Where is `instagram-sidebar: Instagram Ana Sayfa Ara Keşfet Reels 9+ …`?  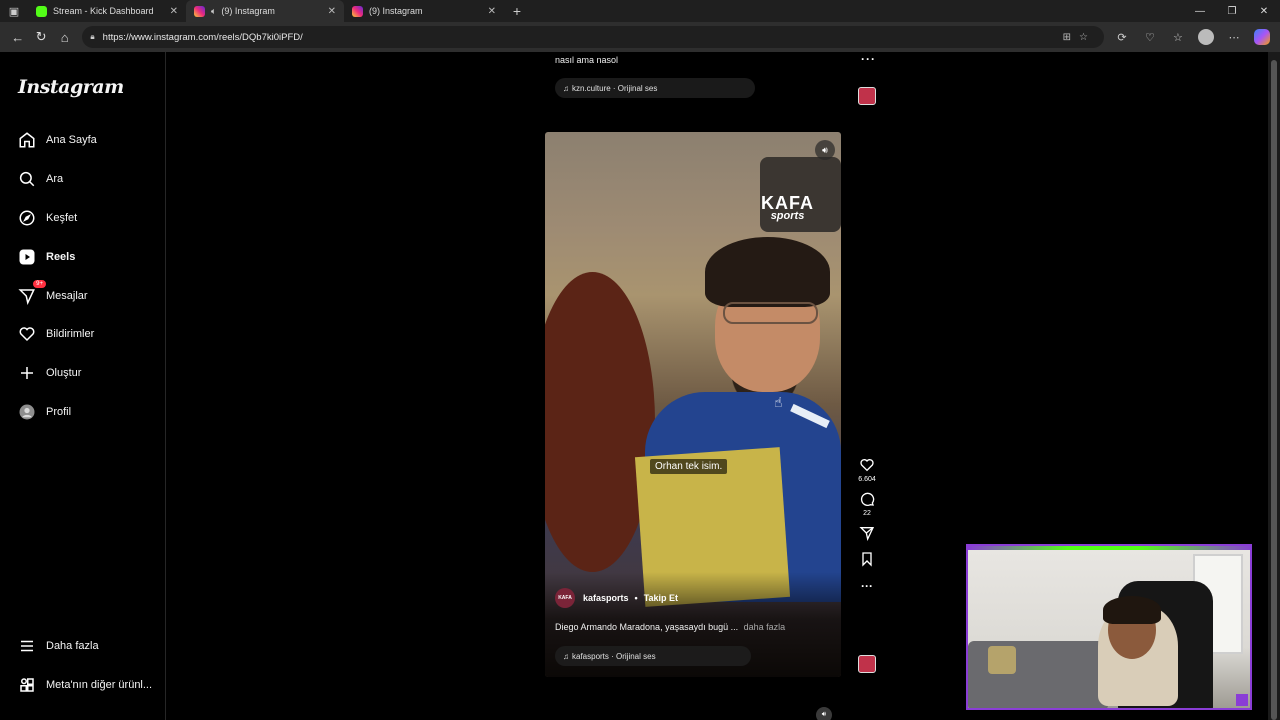 instagram-sidebar: Instagram Ana Sayfa Ara Keşfet Reels 9+ … is located at coordinates (83, 386).